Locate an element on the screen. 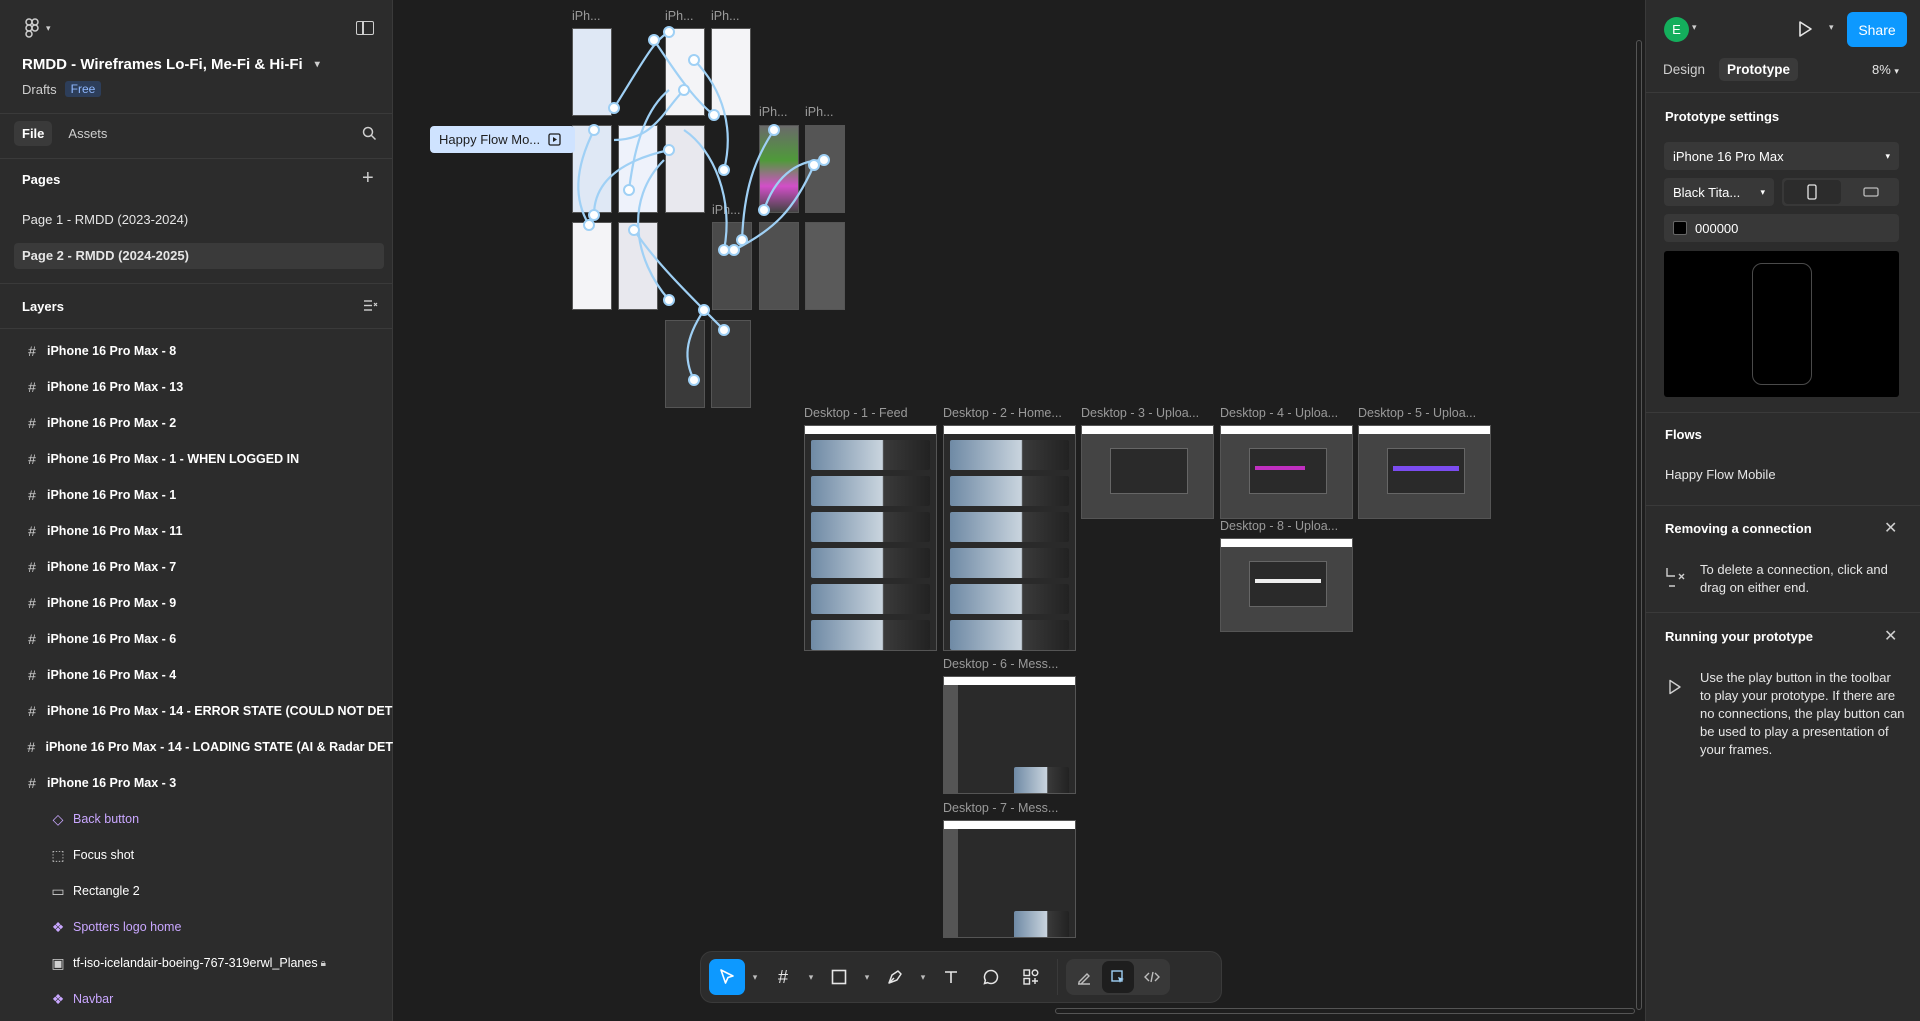  lock-icon: 🔒︎ is located at coordinates (323, 963).